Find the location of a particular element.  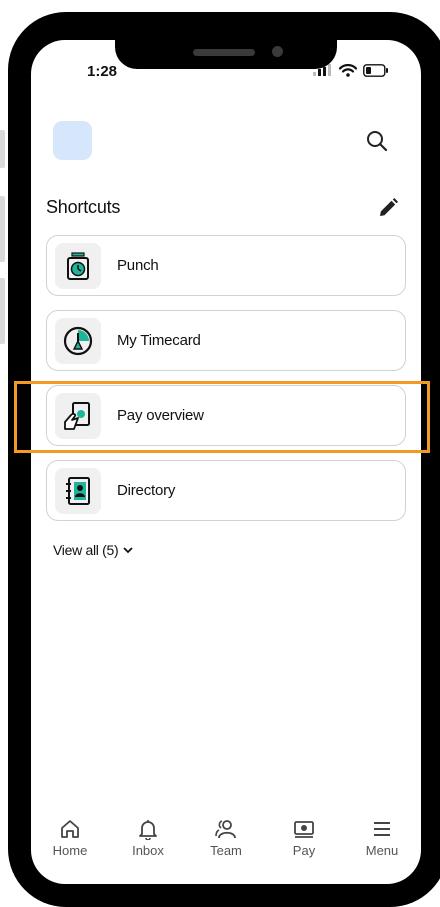

pay-overview-icon is located at coordinates (77, 415).